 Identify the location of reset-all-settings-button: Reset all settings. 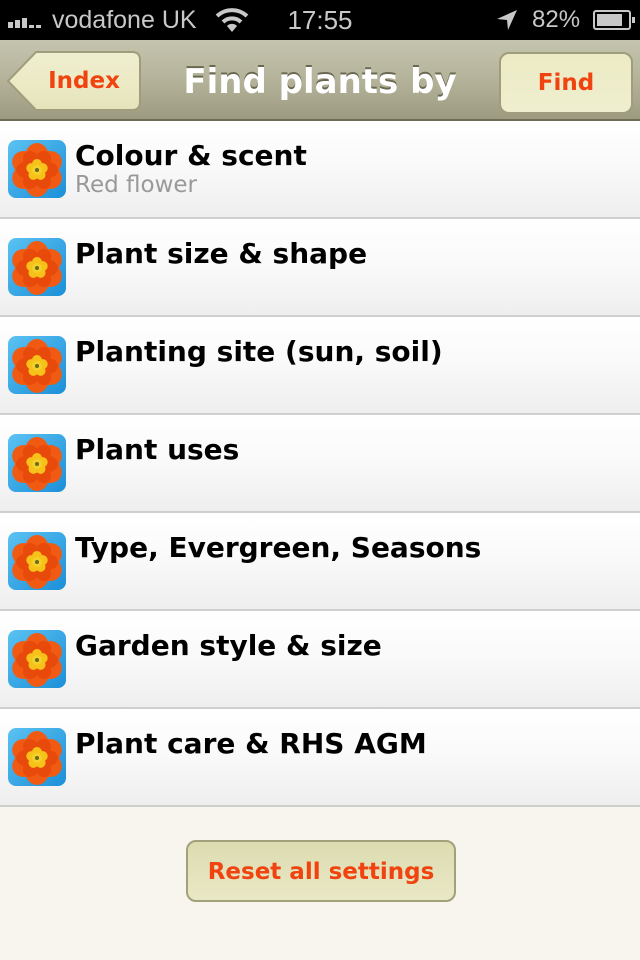
(321, 871).